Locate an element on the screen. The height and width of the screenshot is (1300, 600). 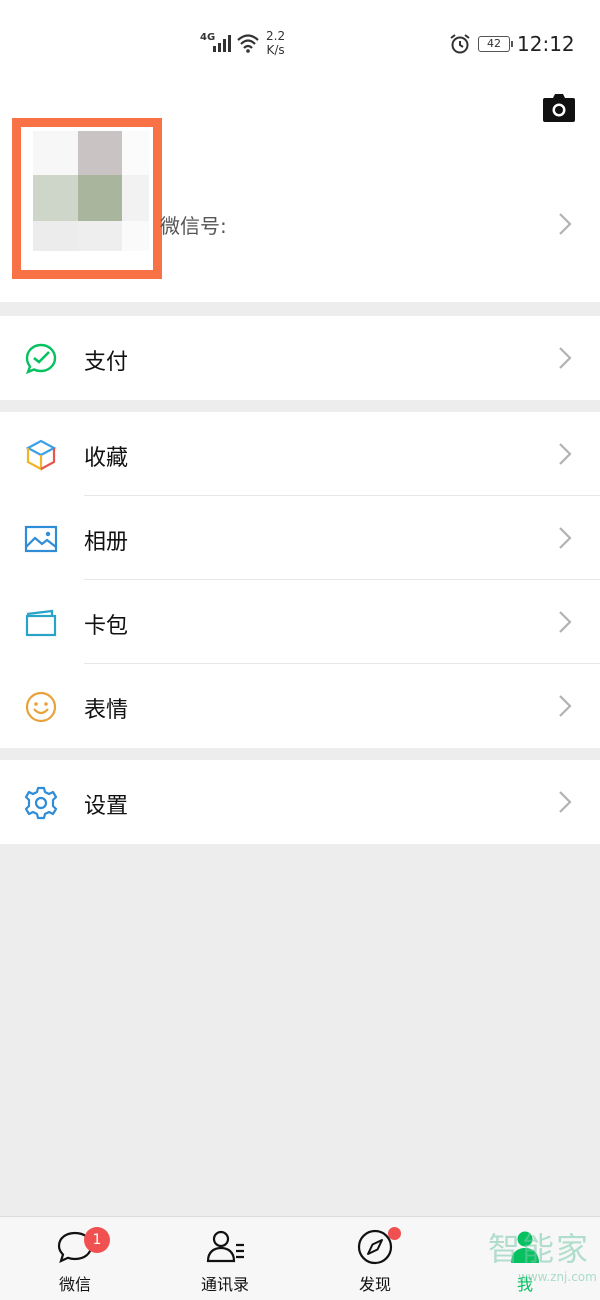
menu-item-pay: 支付 is located at coordinates (300, 358).